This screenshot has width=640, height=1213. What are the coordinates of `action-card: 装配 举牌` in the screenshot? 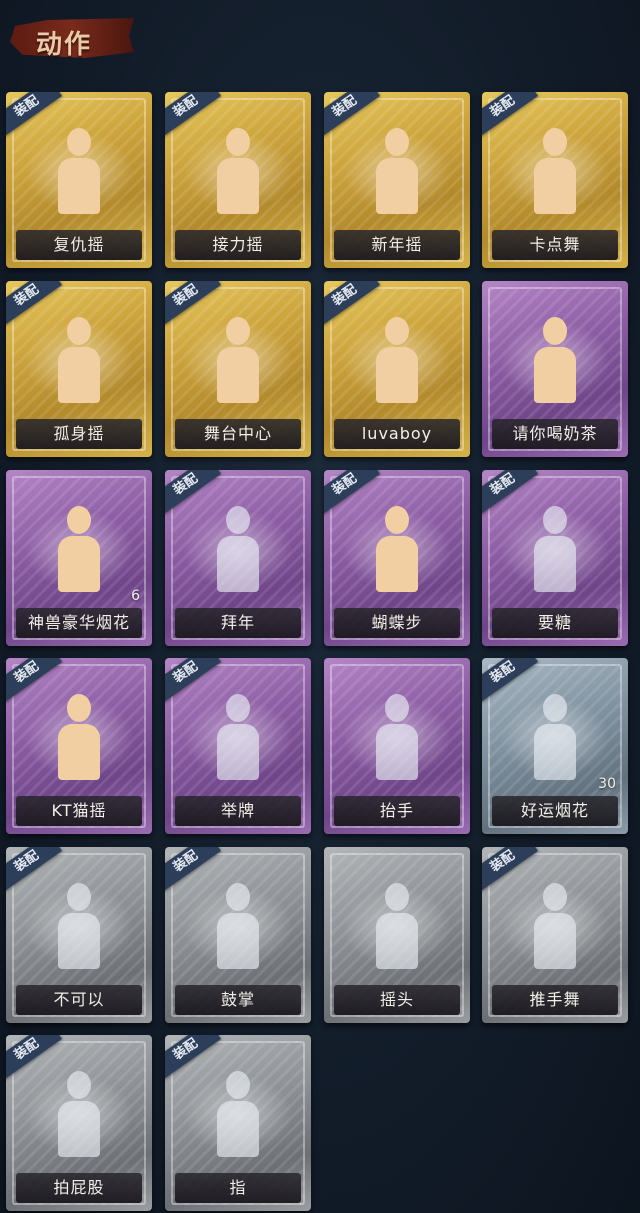 It's located at (238, 746).